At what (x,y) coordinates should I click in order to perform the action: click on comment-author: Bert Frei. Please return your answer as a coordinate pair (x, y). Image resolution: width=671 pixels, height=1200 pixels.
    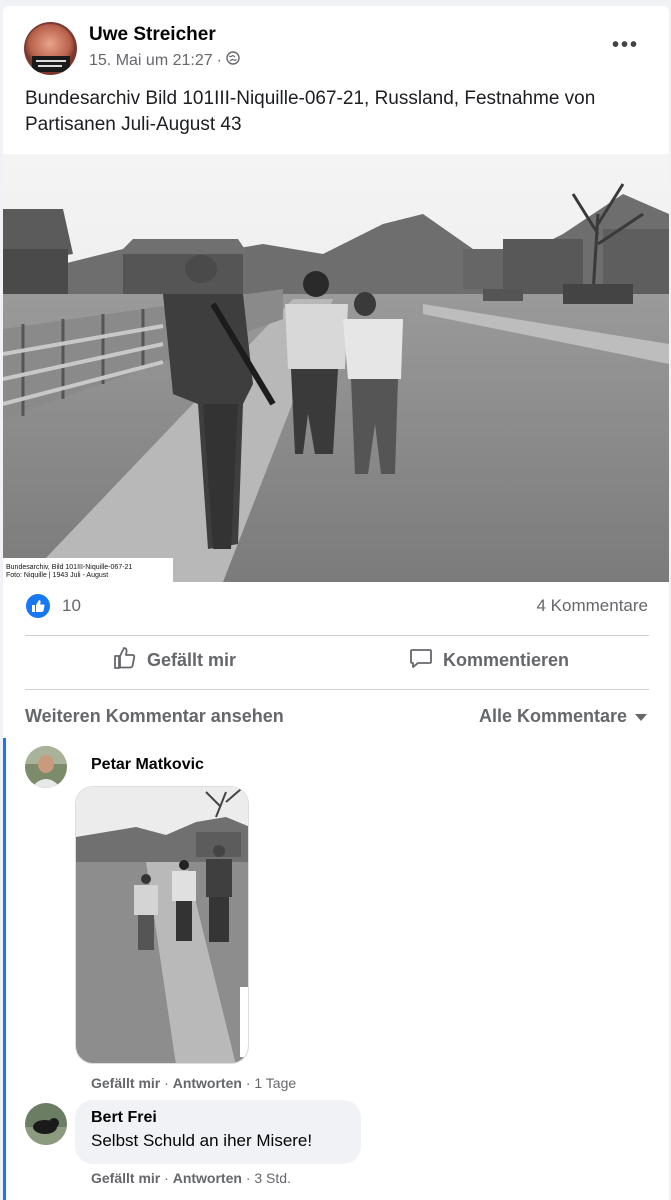
    Looking at the image, I should click on (218, 1118).